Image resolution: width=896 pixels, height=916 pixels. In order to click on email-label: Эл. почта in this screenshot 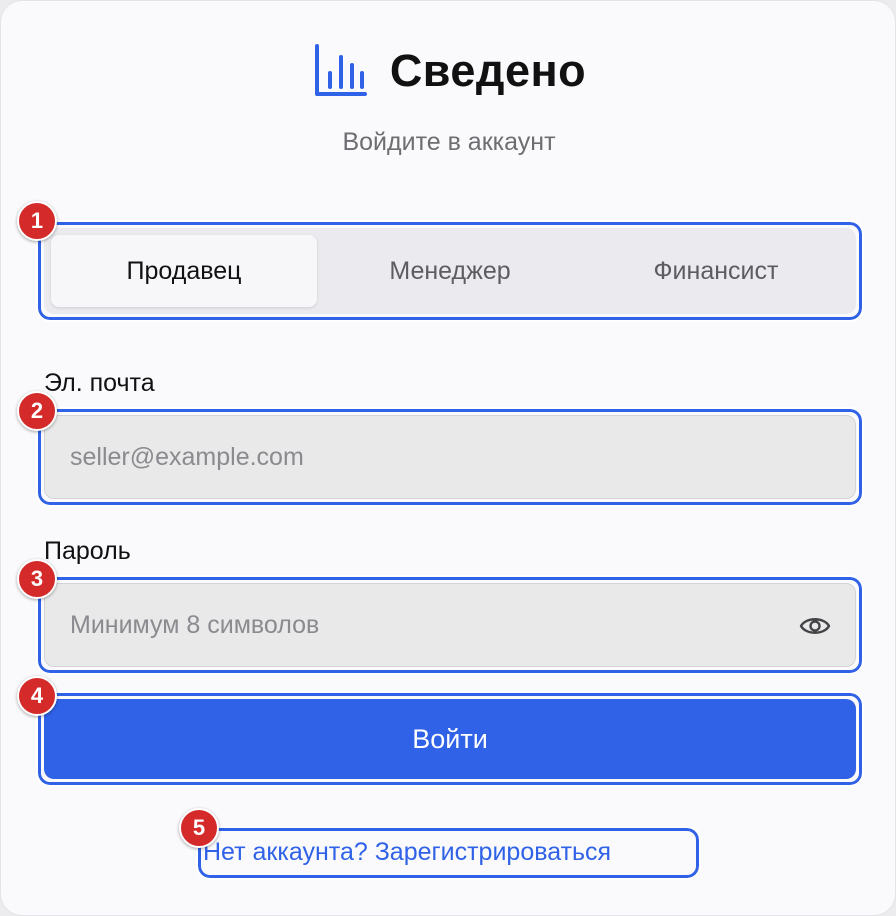, I will do `click(99, 383)`.